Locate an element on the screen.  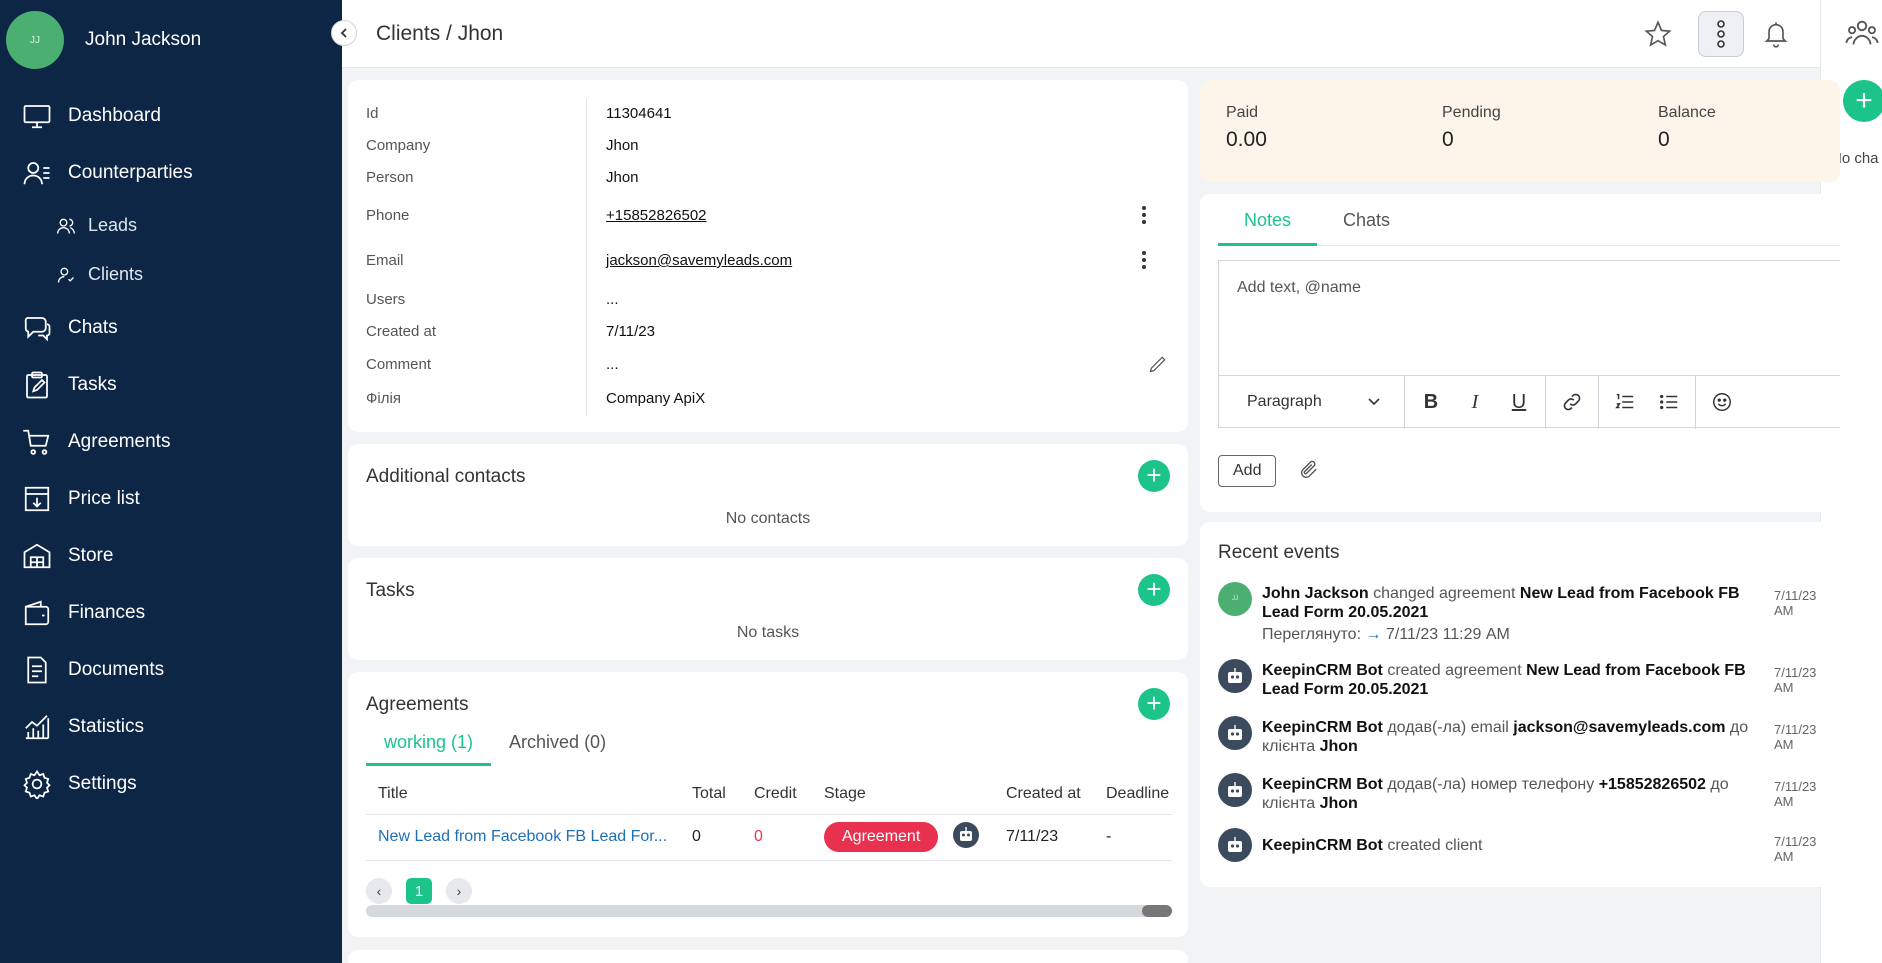
prev-page-button: ‹ is located at coordinates (379, 891).